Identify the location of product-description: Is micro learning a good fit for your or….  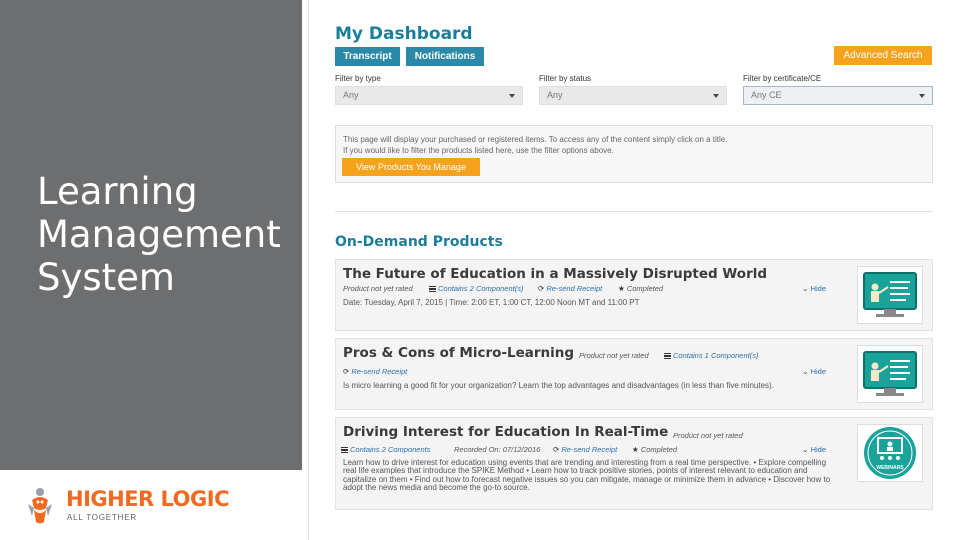
(558, 385).